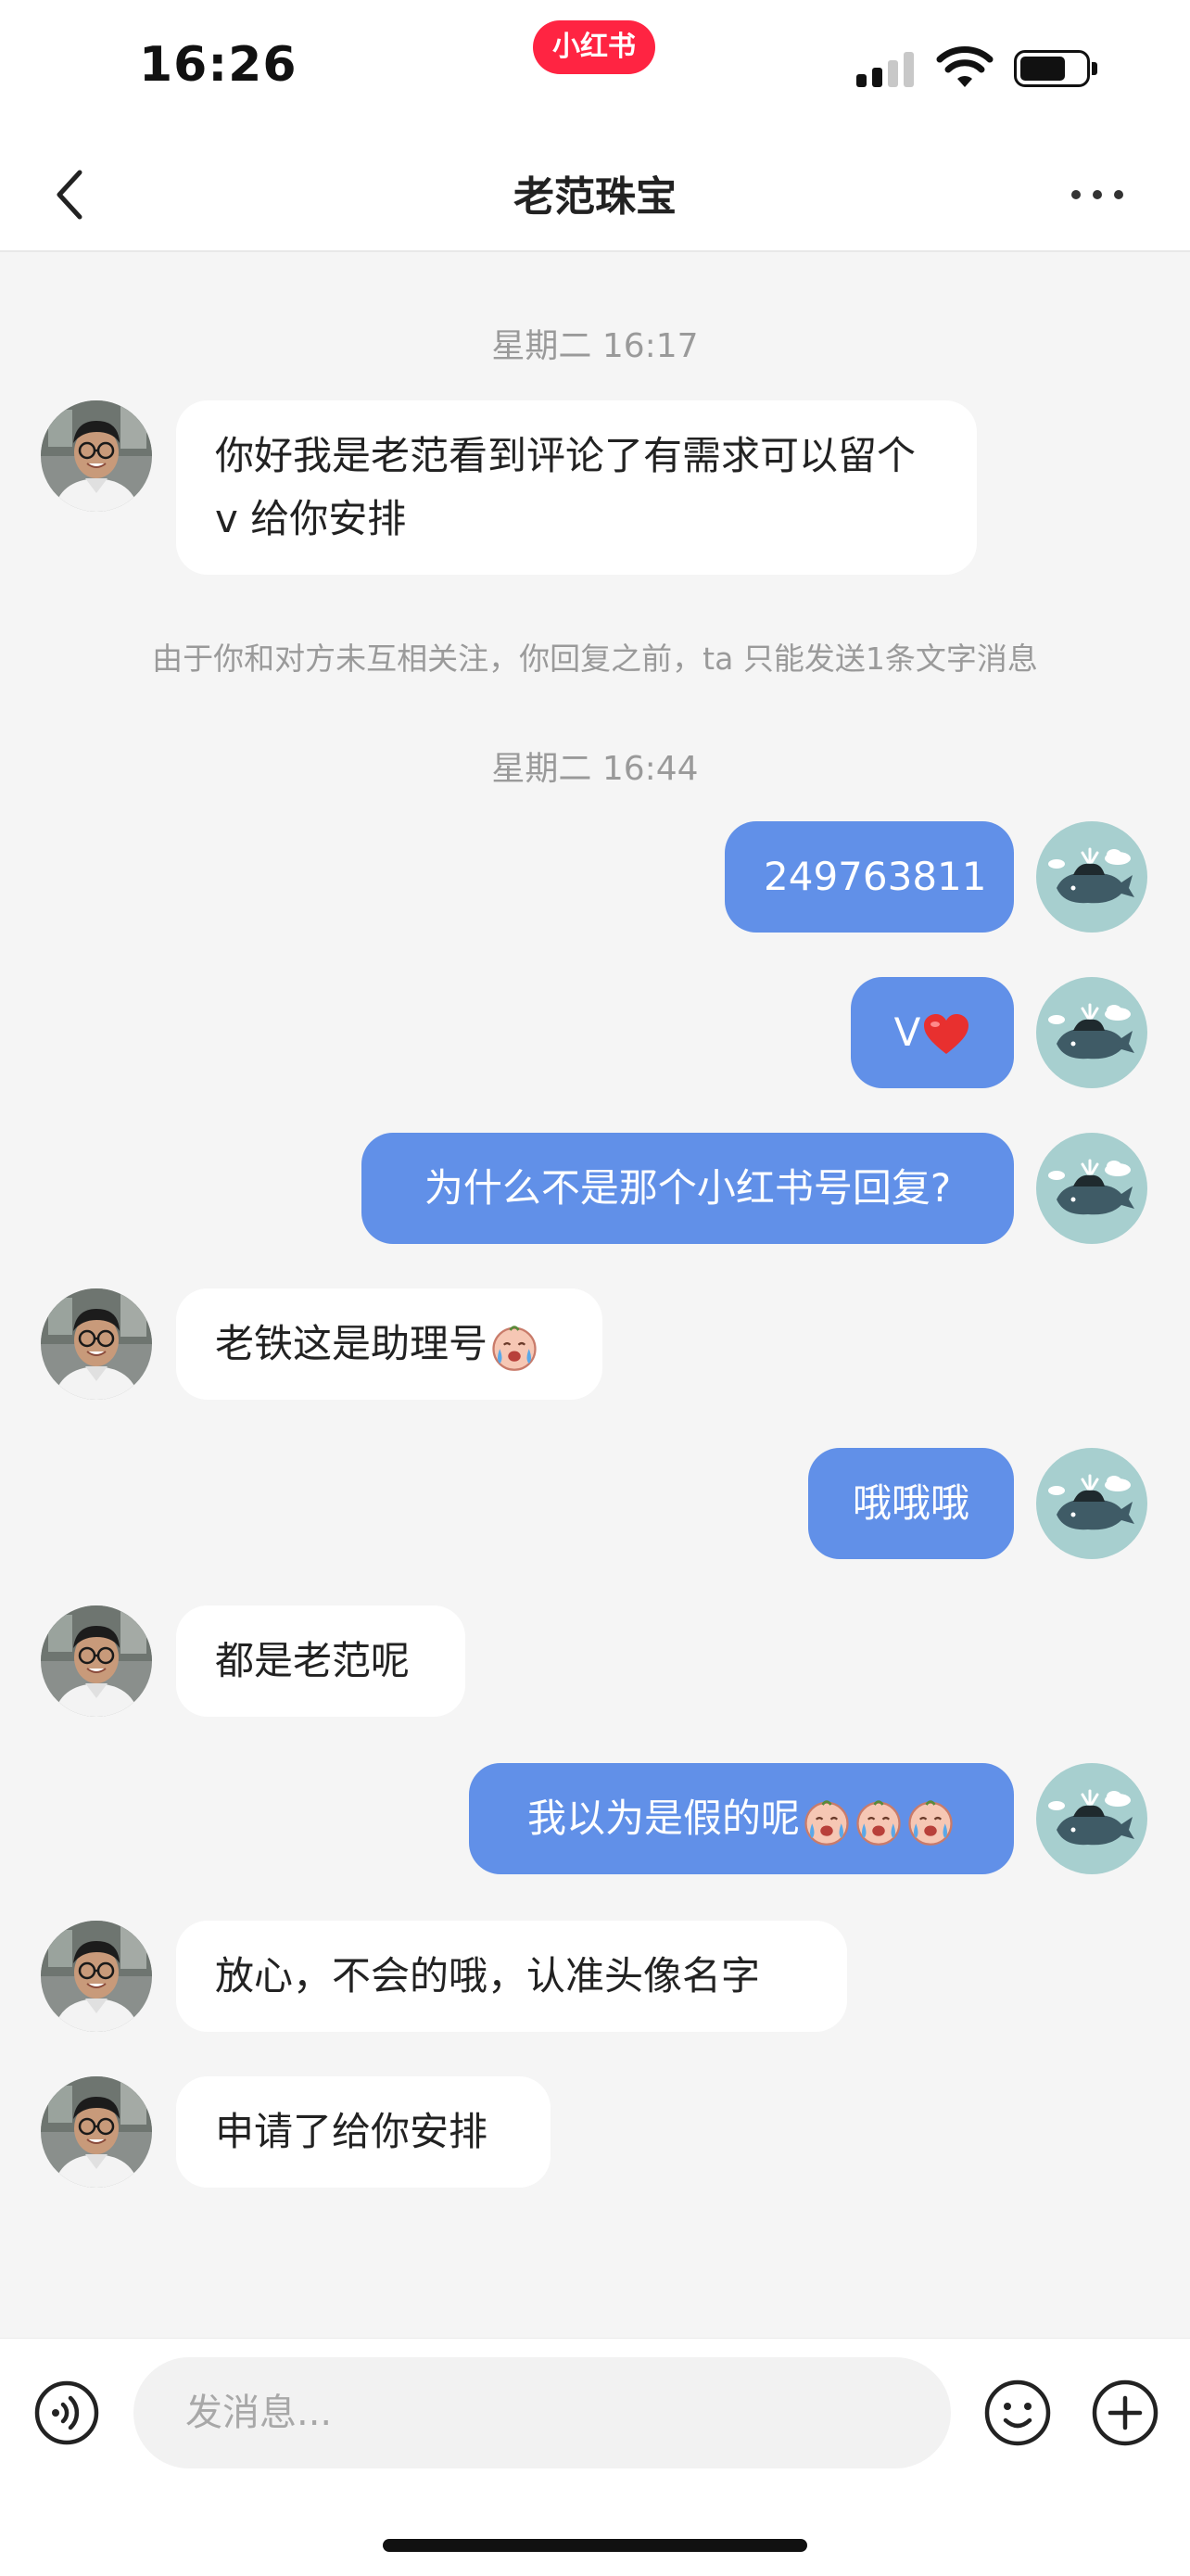  What do you see at coordinates (869, 877) in the screenshot?
I see `outgoing-message: 249763811` at bounding box center [869, 877].